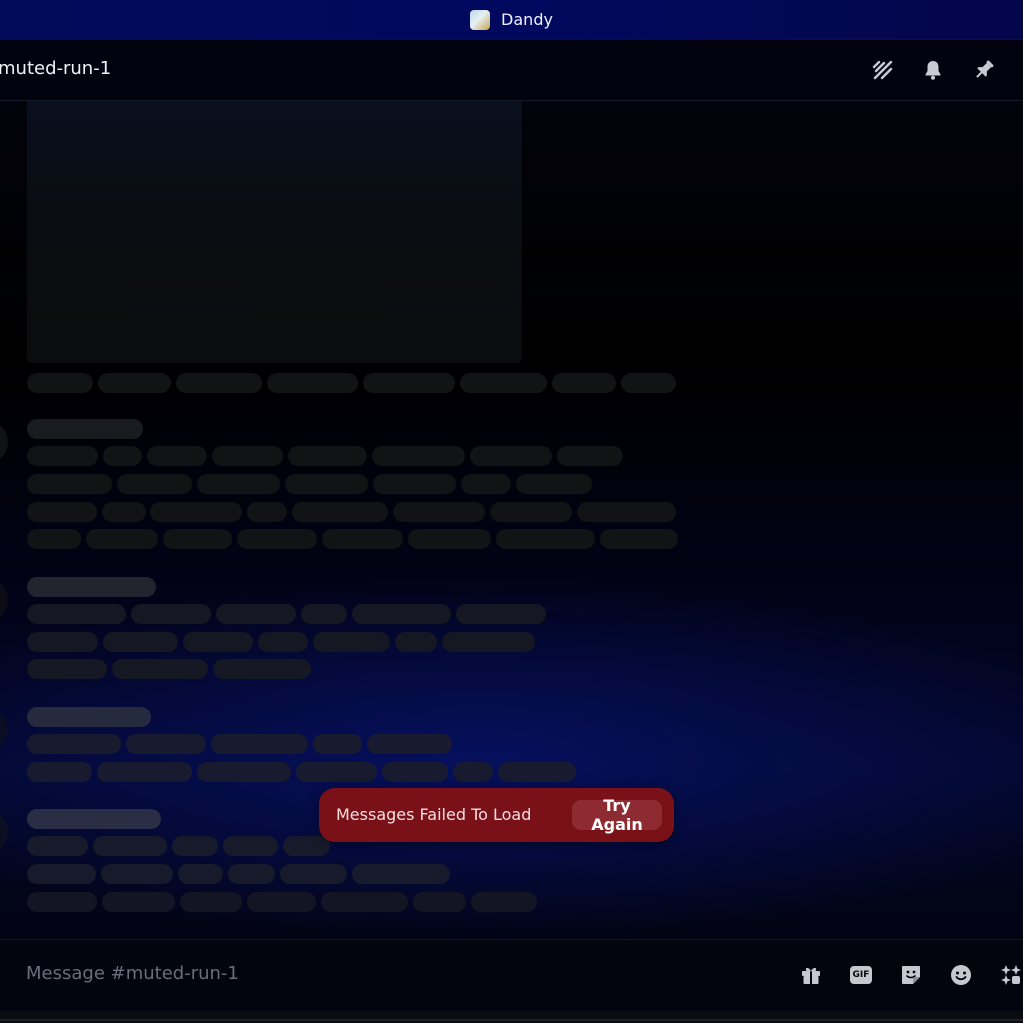 Image resolution: width=1023 pixels, height=1023 pixels. I want to click on channel-name: muted-run-1, so click(56, 68).